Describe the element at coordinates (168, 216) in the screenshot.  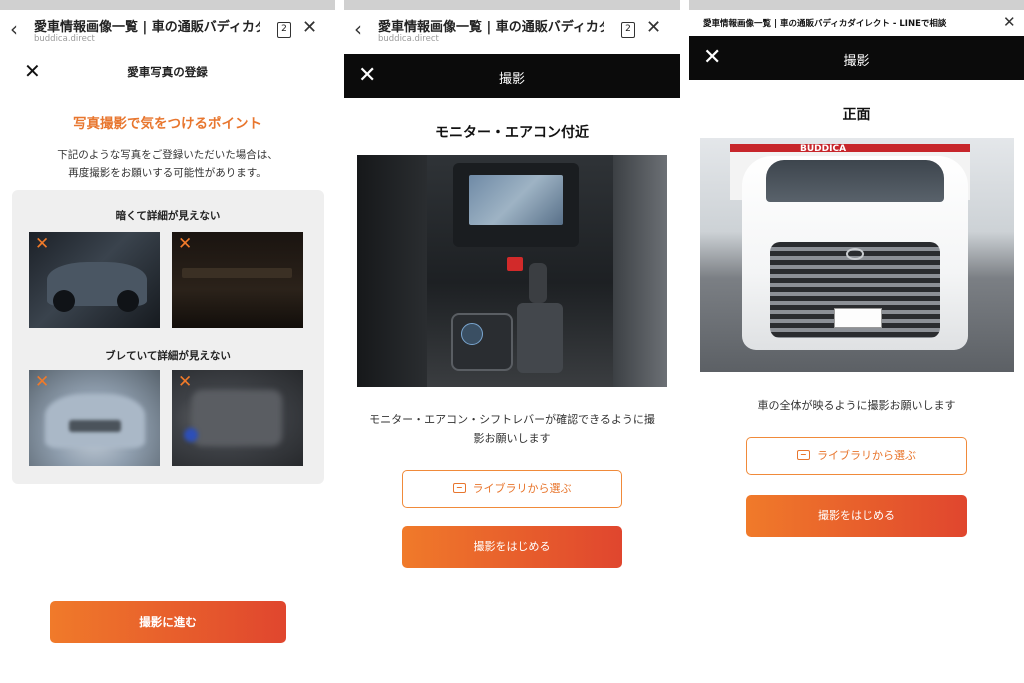
I see `section-label-dark: 暗くて詳細が見えない` at that location.